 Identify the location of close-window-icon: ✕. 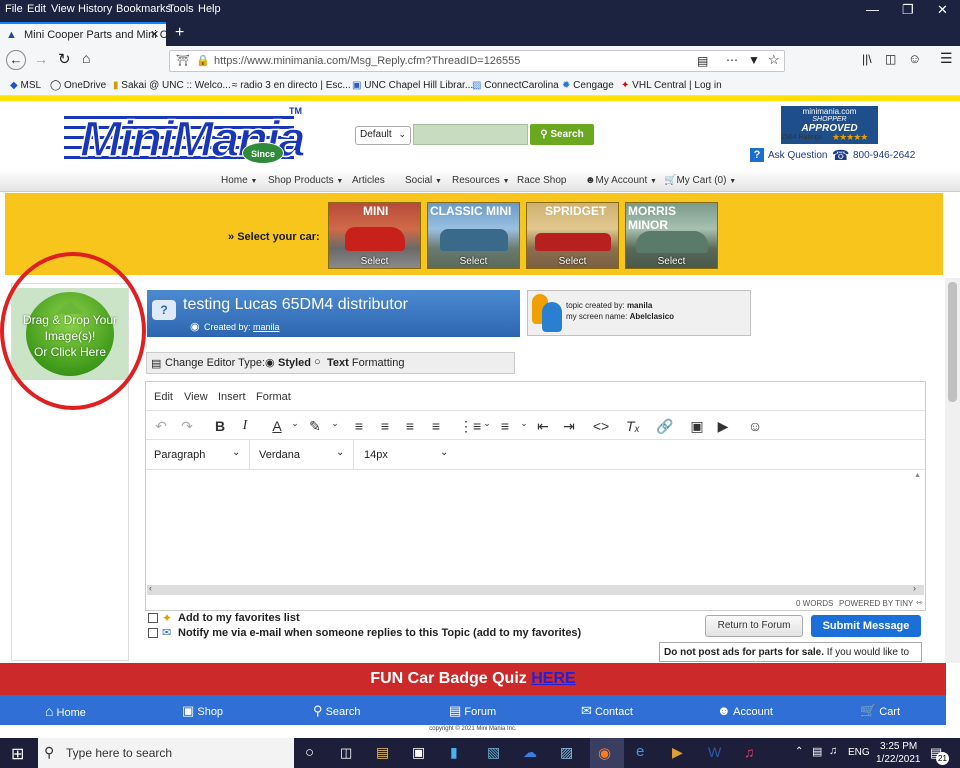
(942, 10).